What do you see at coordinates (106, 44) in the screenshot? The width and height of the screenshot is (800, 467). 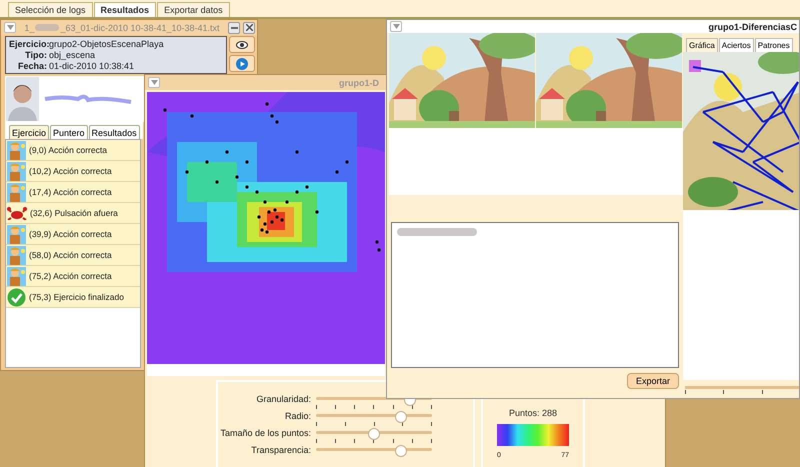 I see `field-value: grupo2-ObjetosEscenaPlaya` at bounding box center [106, 44].